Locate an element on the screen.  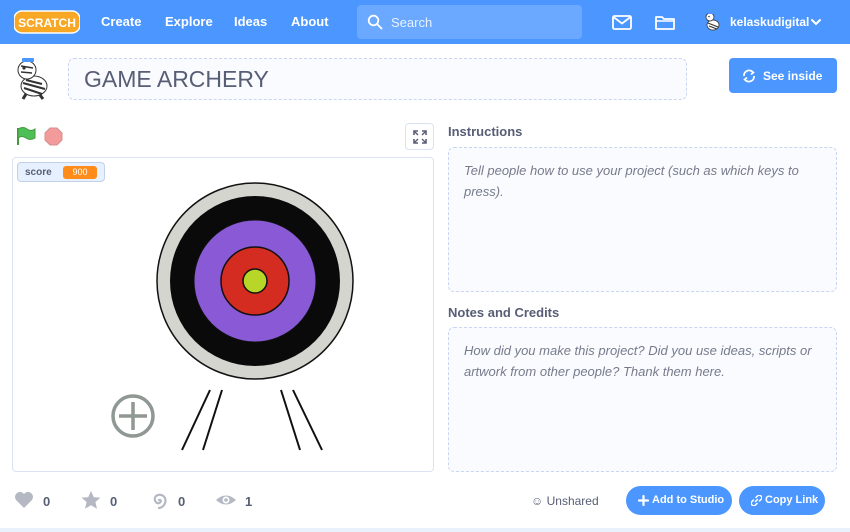
username: kelaskudigital is located at coordinates (770, 22).